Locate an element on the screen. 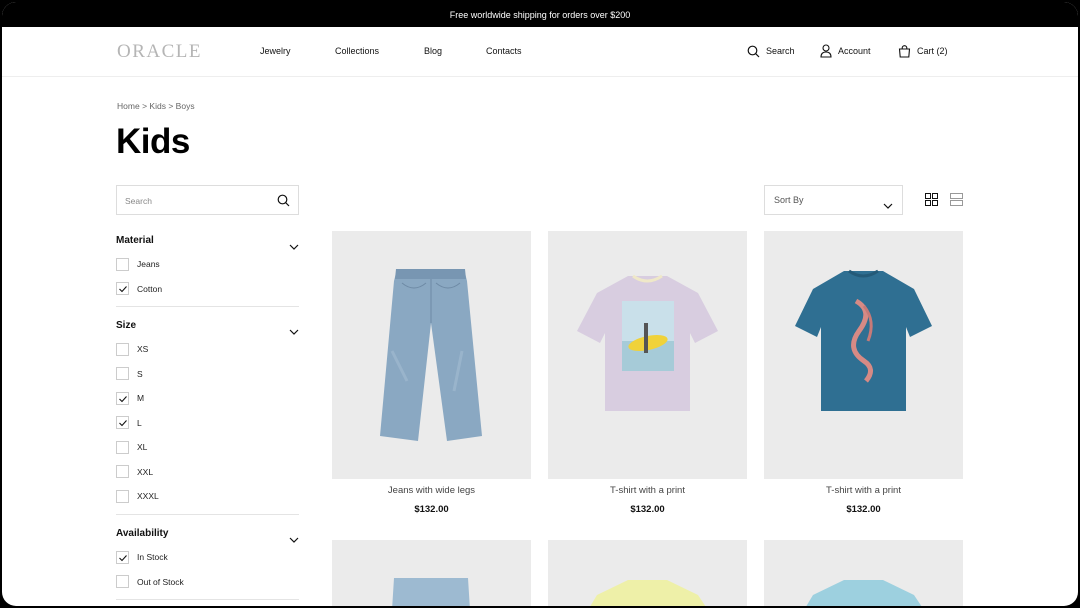 Image resolution: width=1080 pixels, height=608 pixels. option-label: Out of Stock is located at coordinates (160, 581).